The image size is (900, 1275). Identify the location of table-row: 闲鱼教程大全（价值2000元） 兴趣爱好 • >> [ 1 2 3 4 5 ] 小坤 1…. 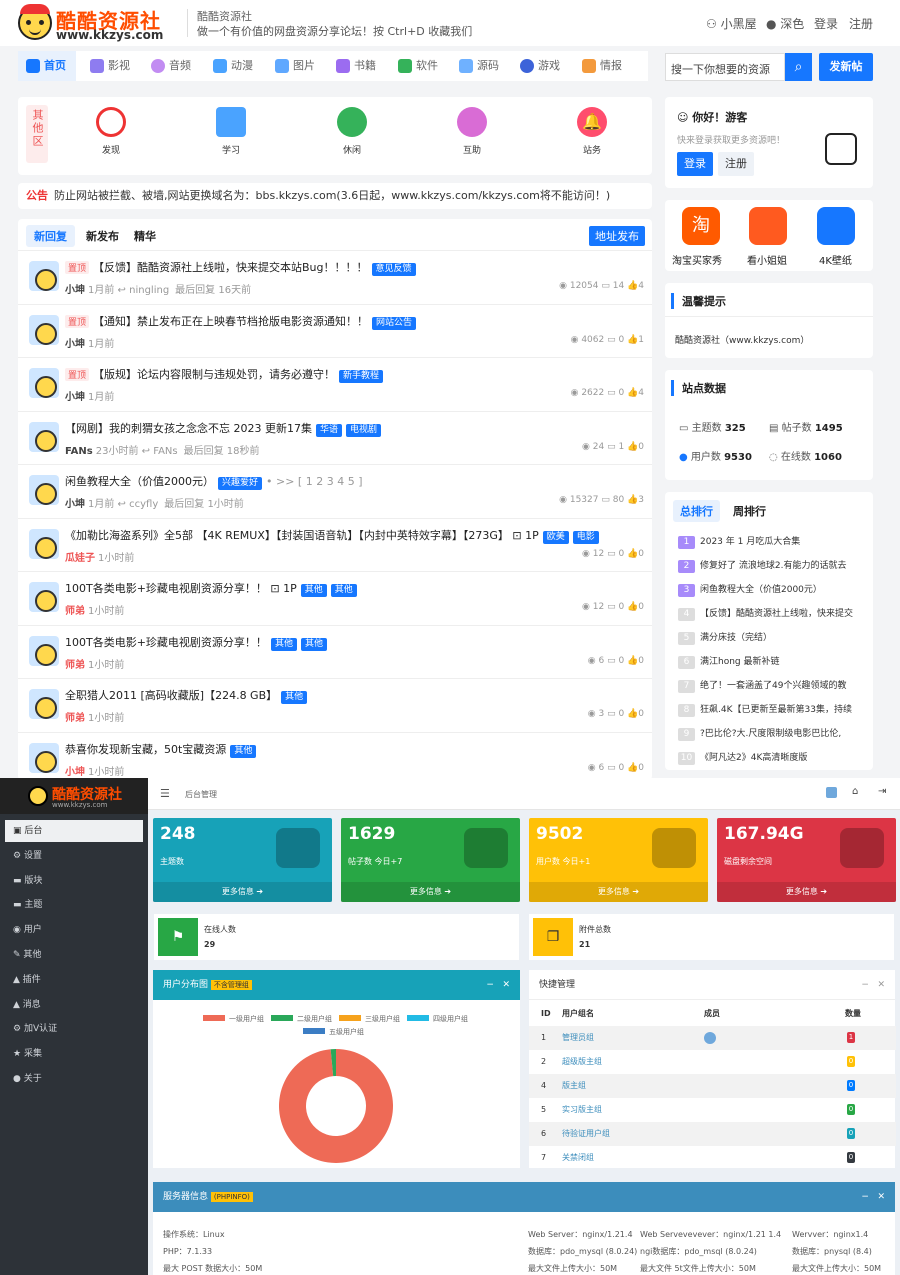
(335, 490).